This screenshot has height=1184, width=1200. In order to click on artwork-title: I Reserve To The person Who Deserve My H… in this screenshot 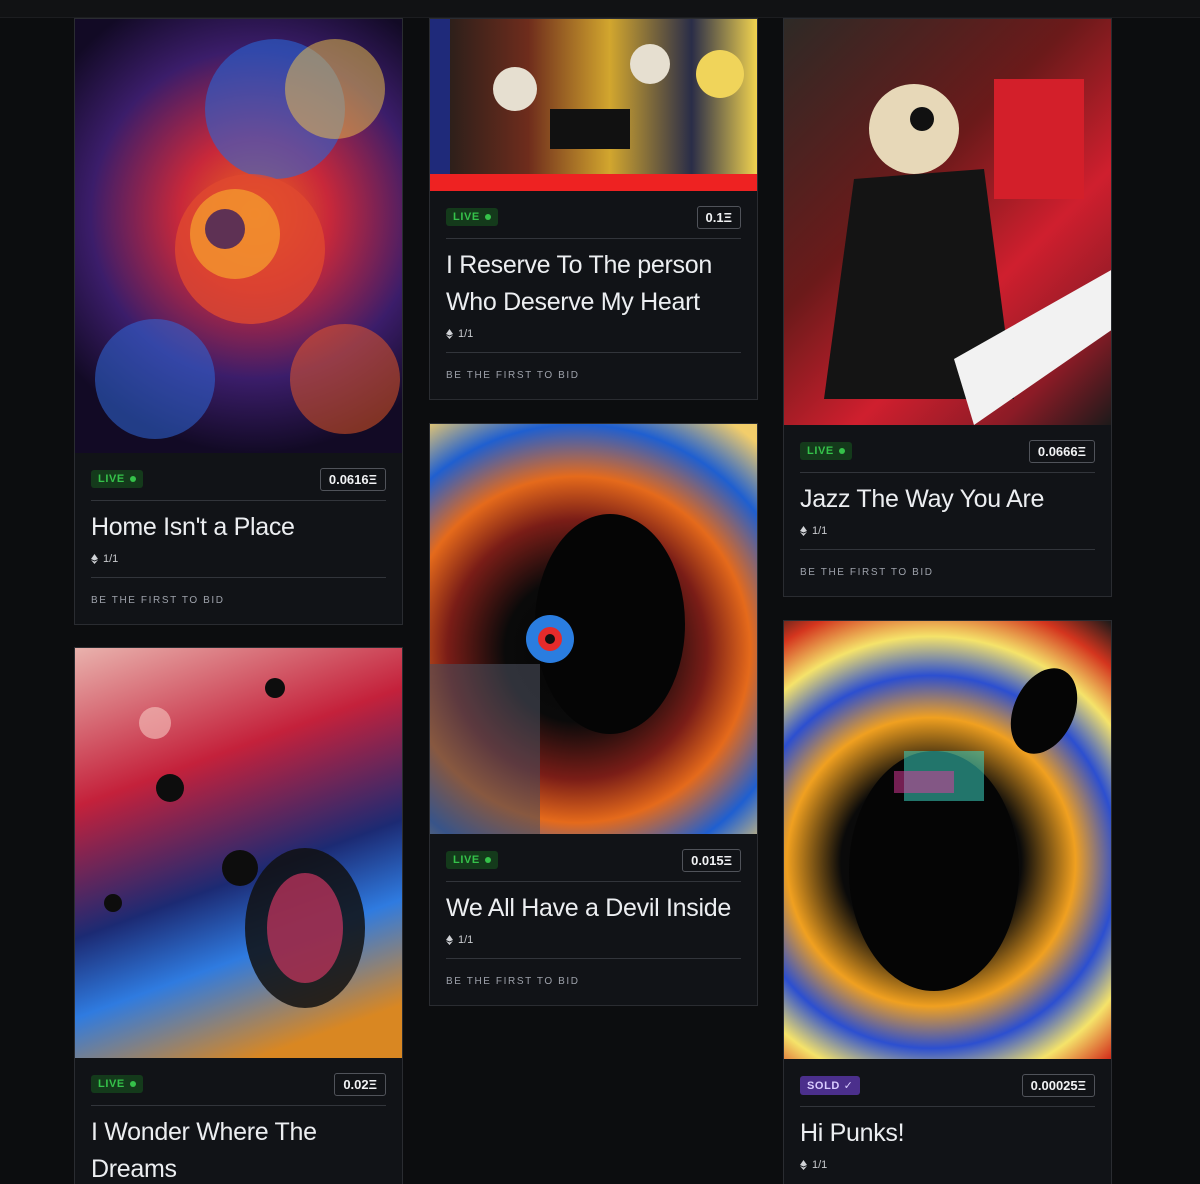, I will do `click(593, 284)`.